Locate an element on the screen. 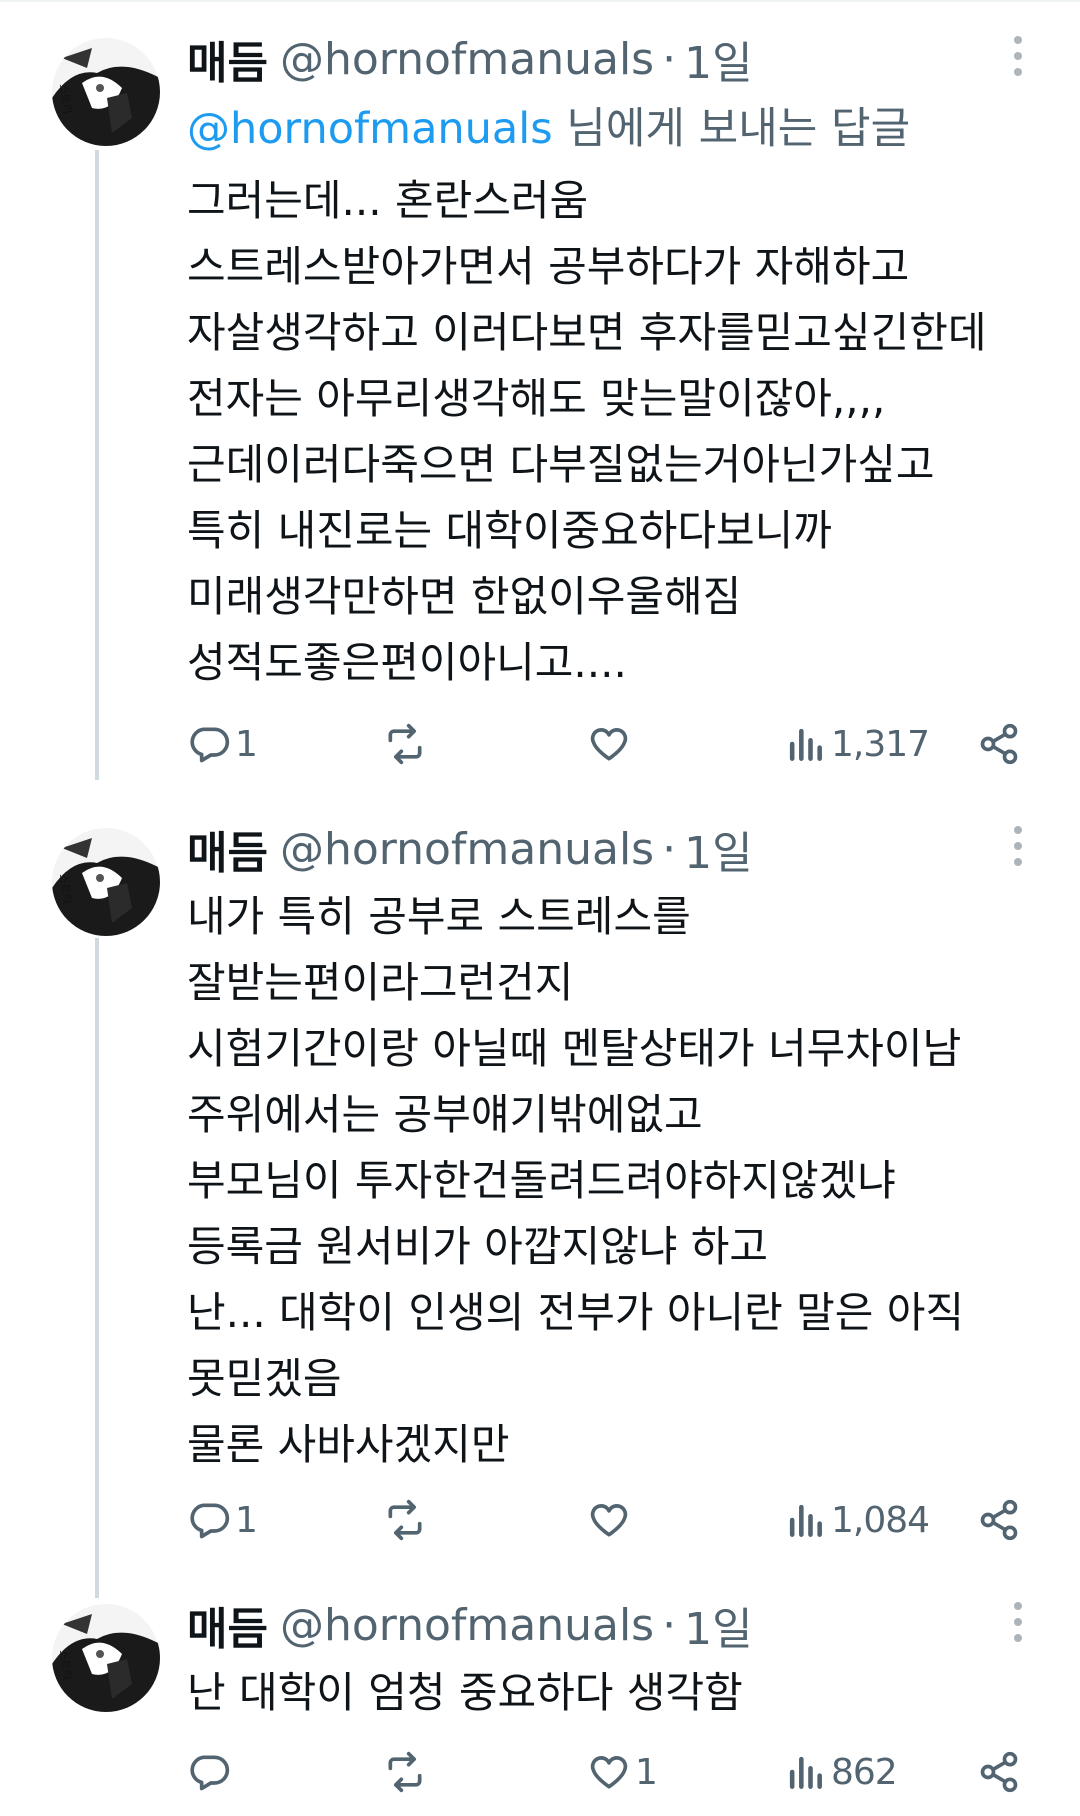  tweet-line: 주위에서는 공부얘기밖에없고 is located at coordinates (445, 1114).